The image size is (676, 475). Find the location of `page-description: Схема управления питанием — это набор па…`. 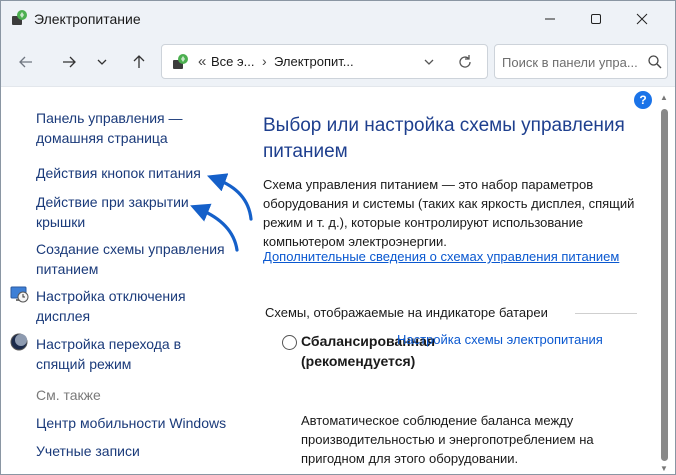

page-description: Схема управления питанием — это набор па… is located at coordinates (449, 213).